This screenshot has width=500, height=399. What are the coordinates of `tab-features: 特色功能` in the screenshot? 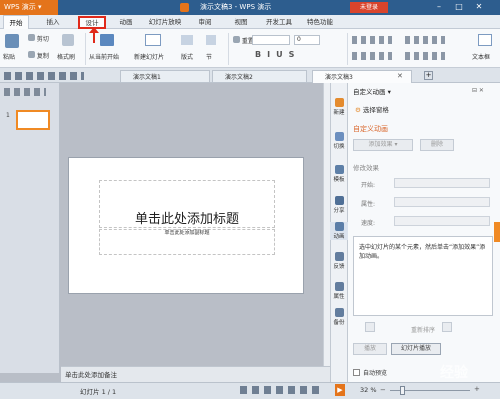 It's located at (320, 22).